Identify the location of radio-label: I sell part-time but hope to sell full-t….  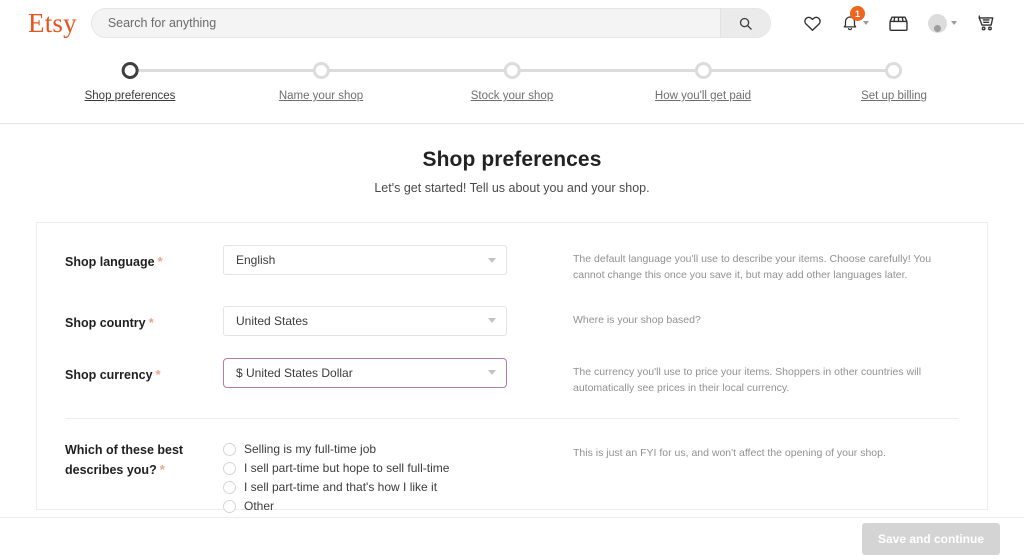
(347, 468).